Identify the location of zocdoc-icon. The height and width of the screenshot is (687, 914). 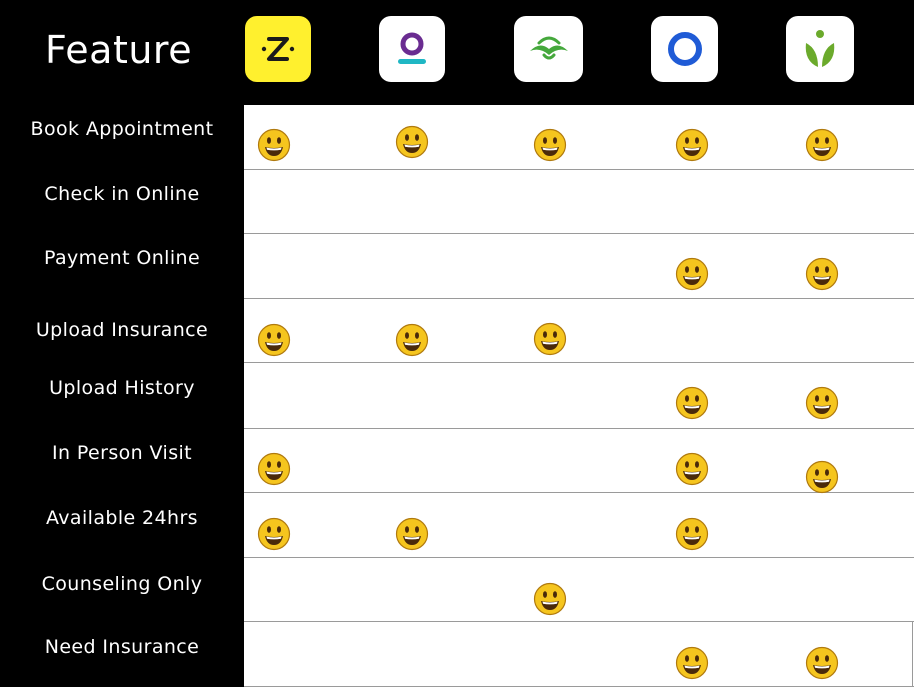
(278, 49).